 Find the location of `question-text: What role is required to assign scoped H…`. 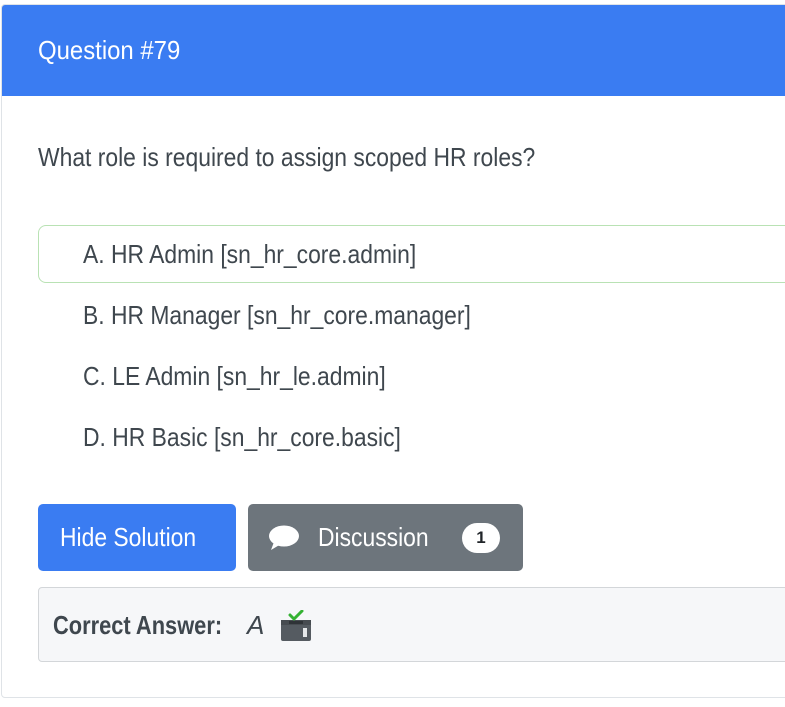

question-text: What role is required to assign scoped H… is located at coordinates (287, 157).